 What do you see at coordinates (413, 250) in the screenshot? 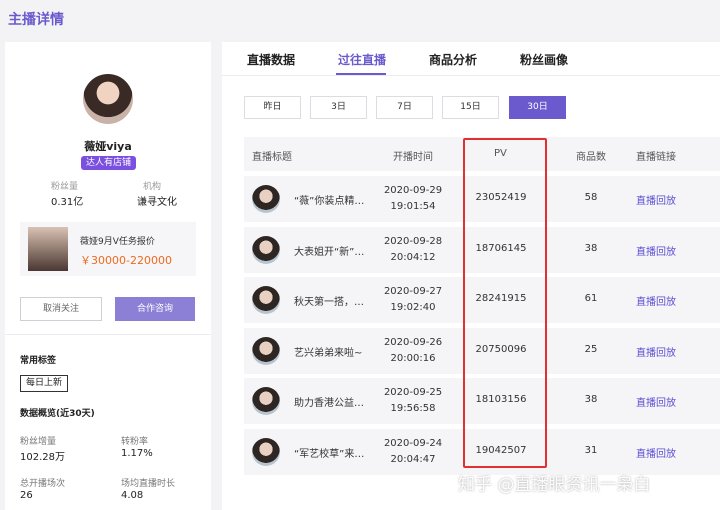
I see `start-time: 2020-09-28 20:04:12` at bounding box center [413, 250].